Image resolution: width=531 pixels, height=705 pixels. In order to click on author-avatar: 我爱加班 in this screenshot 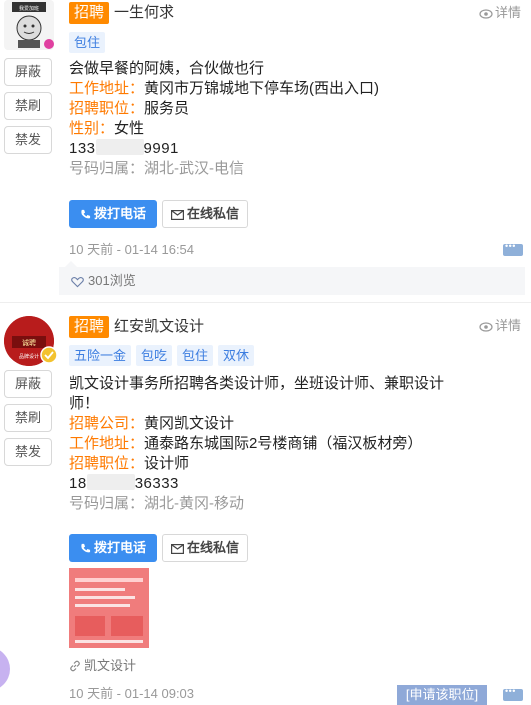, I will do `click(29, 25)`.